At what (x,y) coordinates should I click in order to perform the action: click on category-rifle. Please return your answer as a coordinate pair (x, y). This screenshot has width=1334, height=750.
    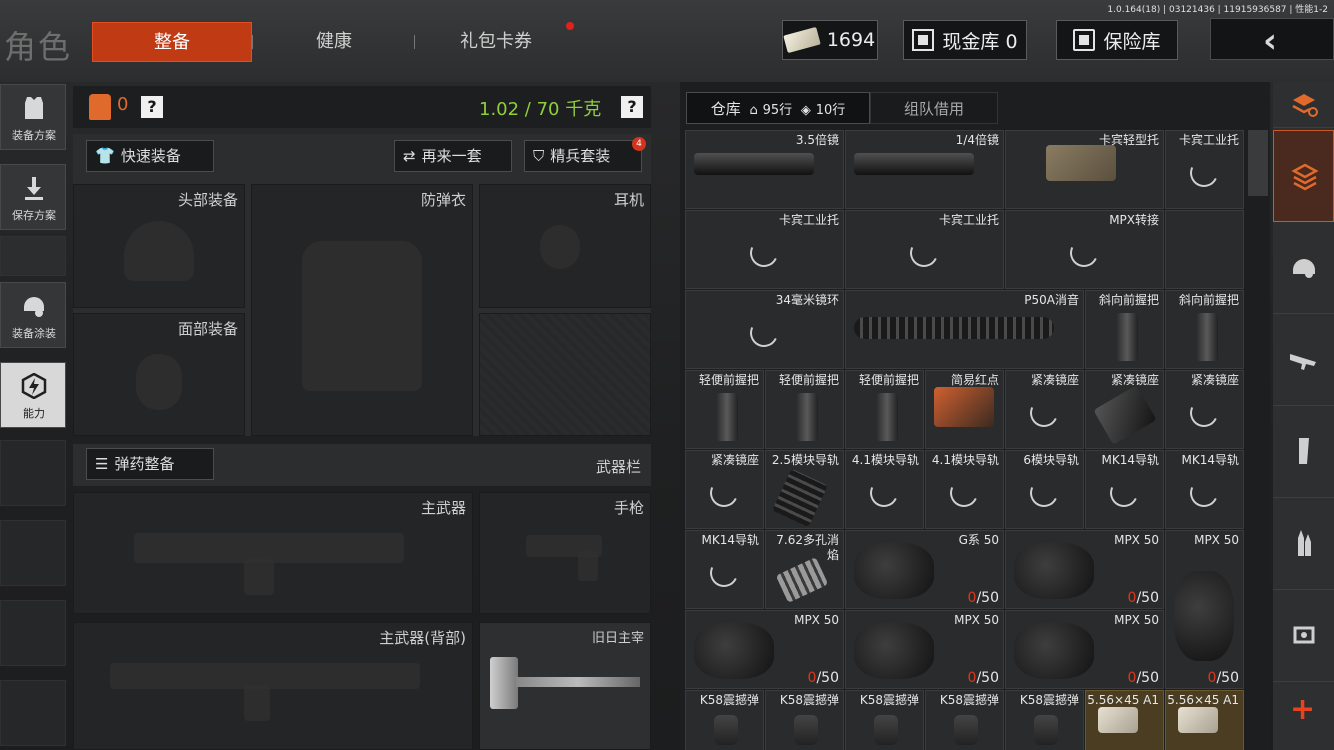
    Looking at the image, I should click on (1303, 360).